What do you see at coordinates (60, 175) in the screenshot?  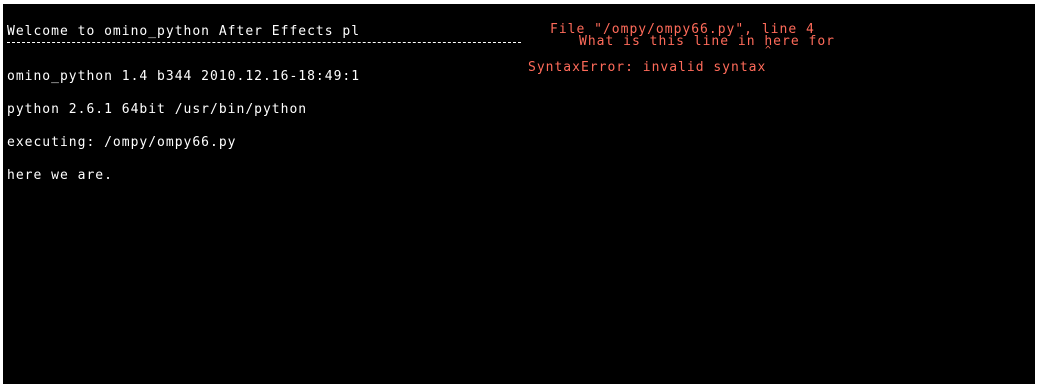 I see `output-line-here: here we are.` at bounding box center [60, 175].